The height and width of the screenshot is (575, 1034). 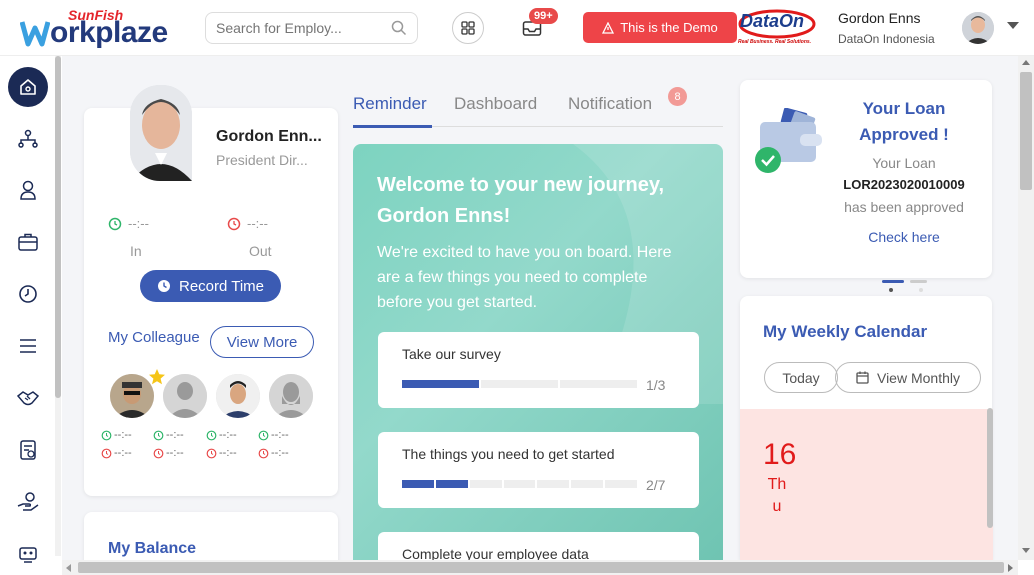 I want to click on task-title: The things you need to get started, so click(x=508, y=454).